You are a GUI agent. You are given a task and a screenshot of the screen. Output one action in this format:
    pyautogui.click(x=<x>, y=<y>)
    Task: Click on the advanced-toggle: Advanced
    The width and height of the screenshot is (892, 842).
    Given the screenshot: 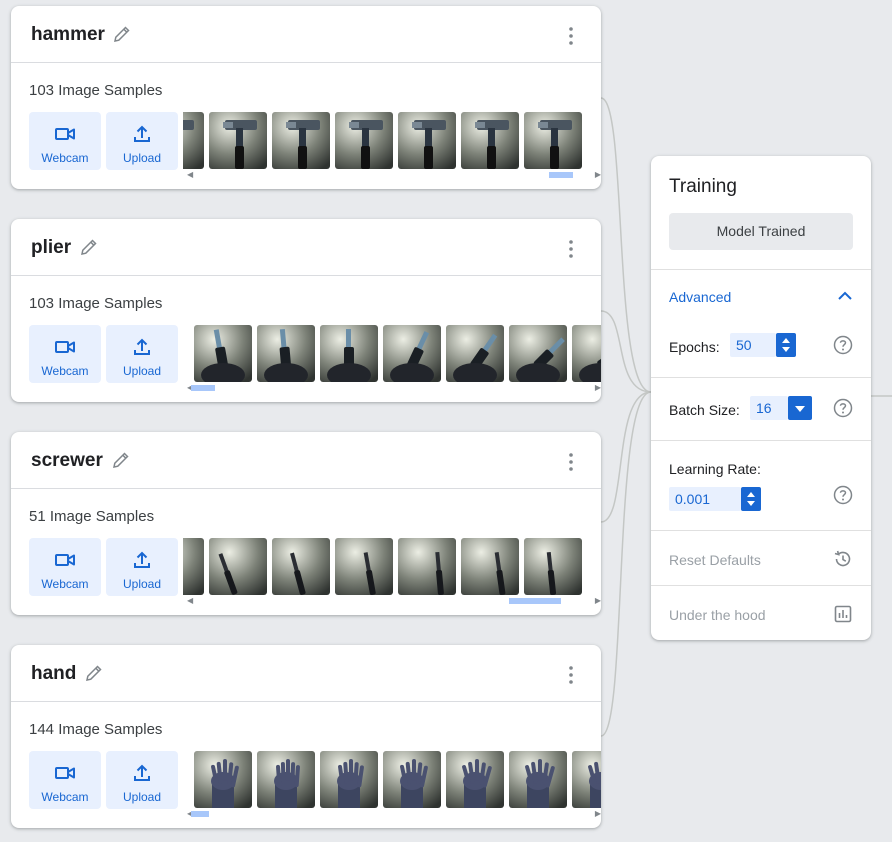 What is the action you would take?
    pyautogui.click(x=700, y=297)
    